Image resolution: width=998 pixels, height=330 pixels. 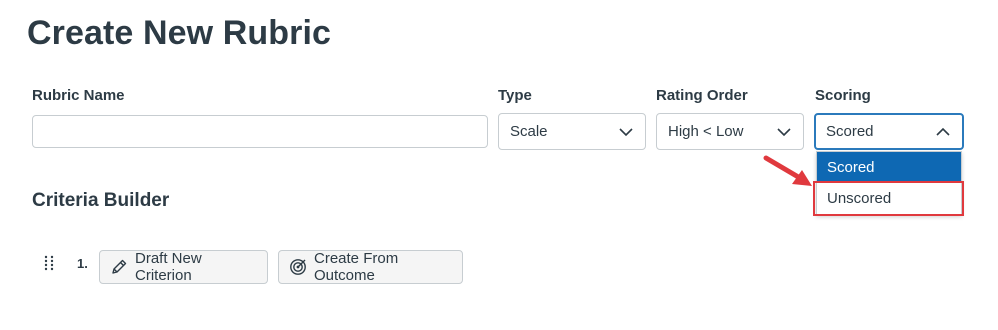 I want to click on scoring-select: Scored, so click(x=889, y=131).